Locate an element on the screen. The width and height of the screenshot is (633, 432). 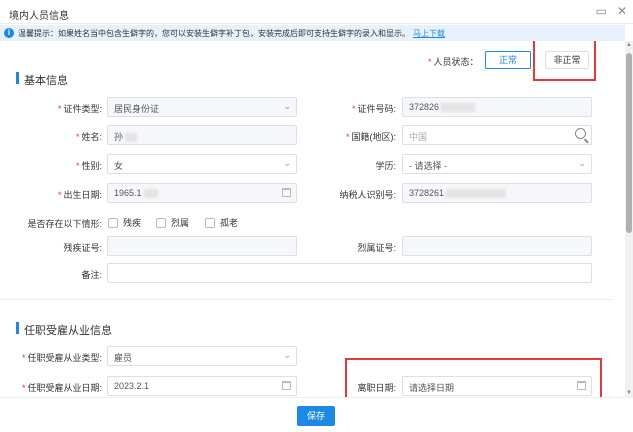
checkbox-elderly: 孤老 is located at coordinates (221, 222).